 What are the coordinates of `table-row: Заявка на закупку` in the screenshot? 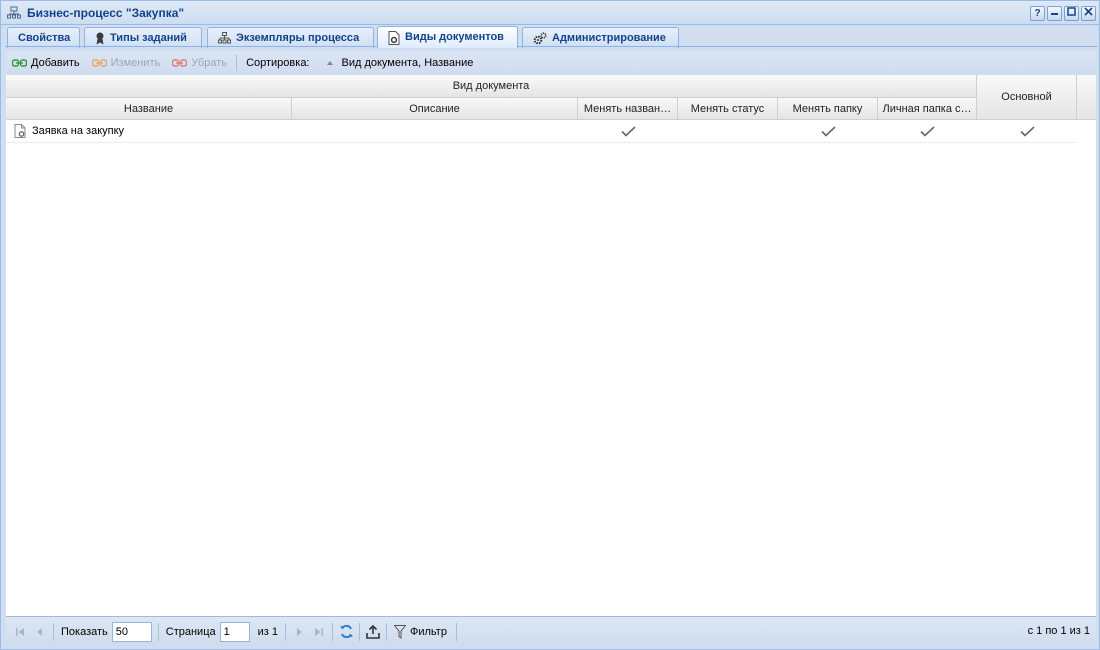 It's located at (541, 131).